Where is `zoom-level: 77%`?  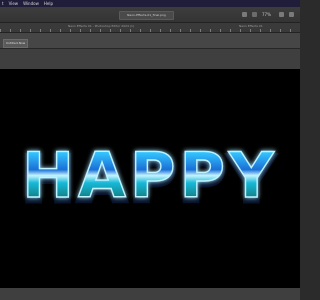
zoom-level: 77% is located at coordinates (266, 14).